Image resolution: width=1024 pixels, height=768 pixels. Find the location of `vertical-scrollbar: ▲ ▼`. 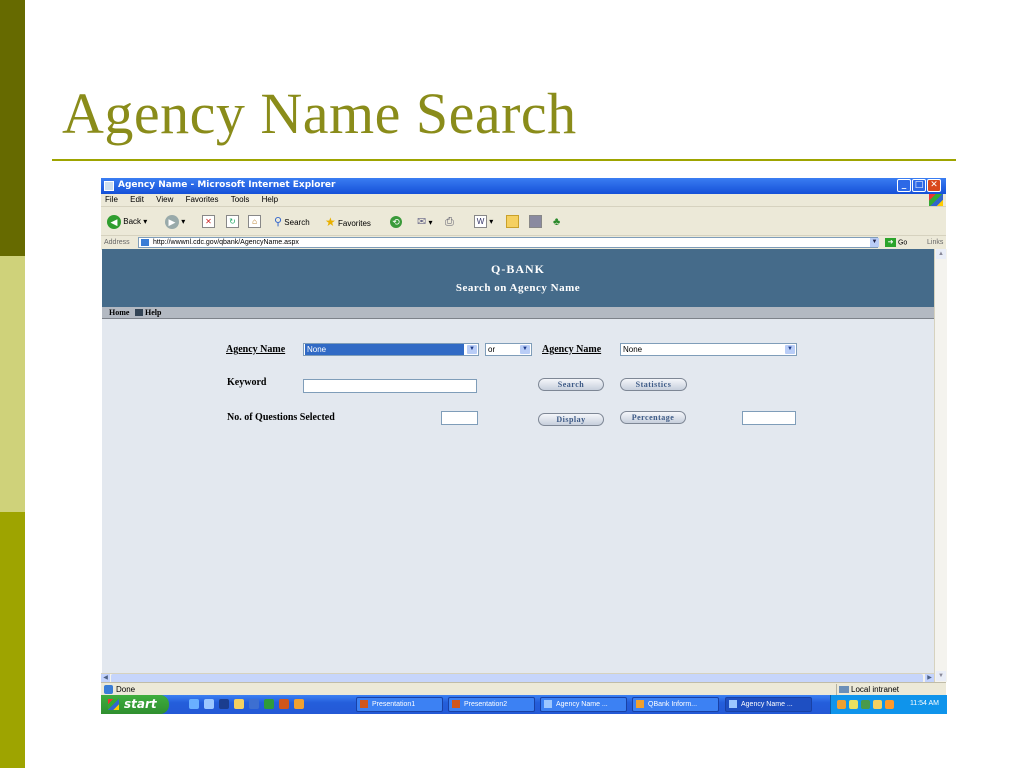

vertical-scrollbar: ▲ ▼ is located at coordinates (940, 465).